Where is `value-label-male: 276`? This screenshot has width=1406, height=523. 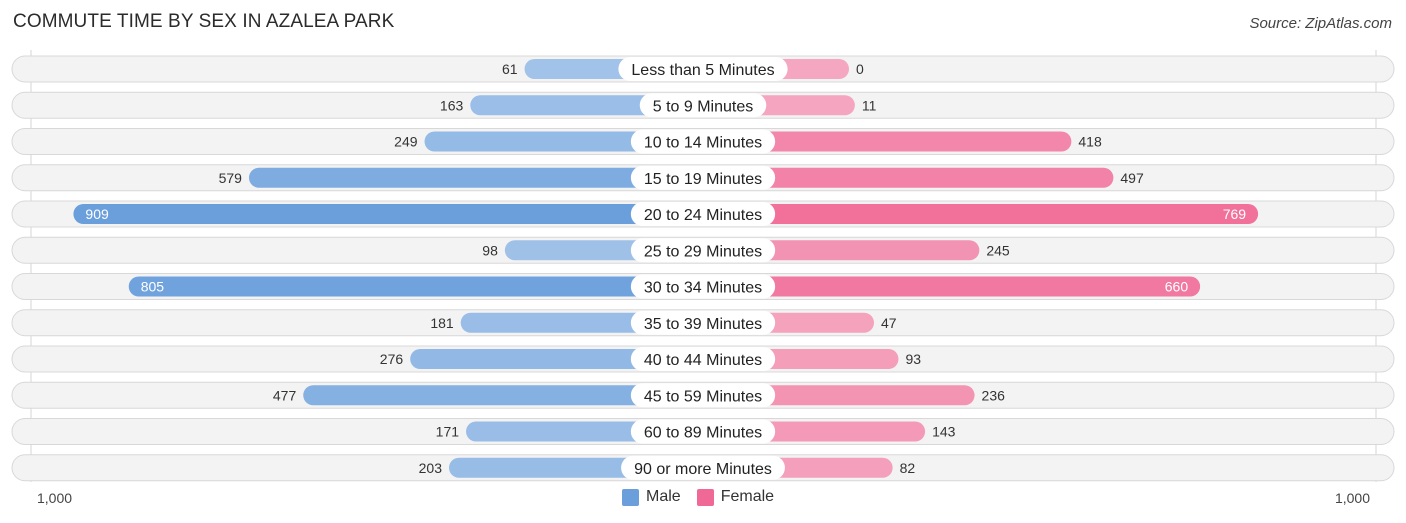
value-label-male: 276 is located at coordinates (392, 359).